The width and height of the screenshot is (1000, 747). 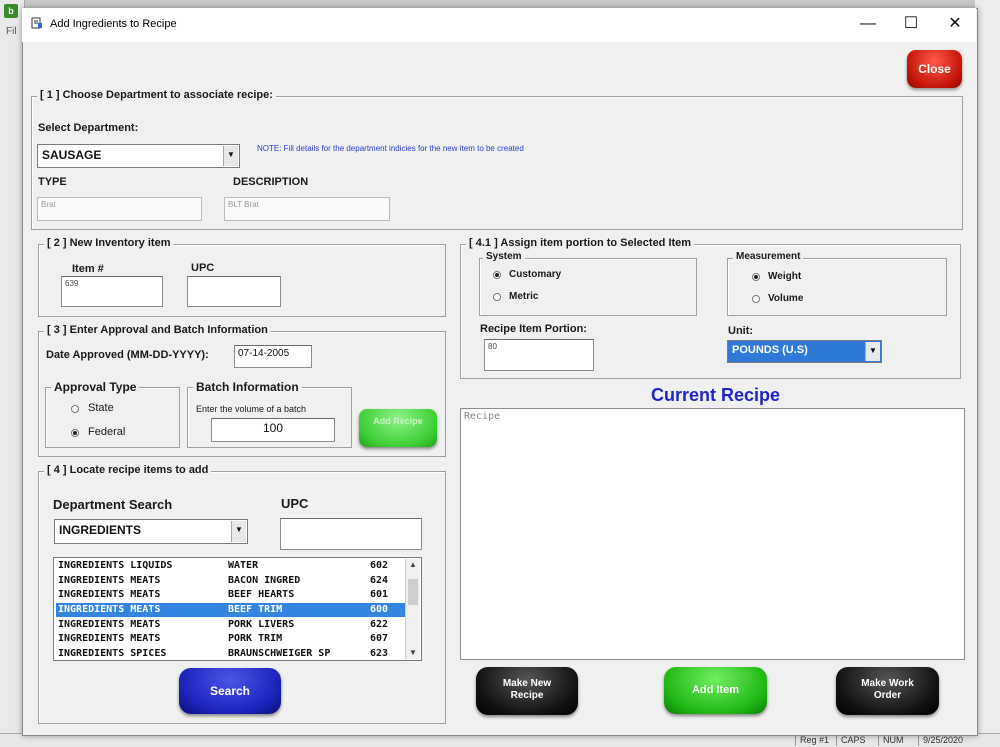 I want to click on scroll-down-icon: ▼, so click(x=413, y=653).